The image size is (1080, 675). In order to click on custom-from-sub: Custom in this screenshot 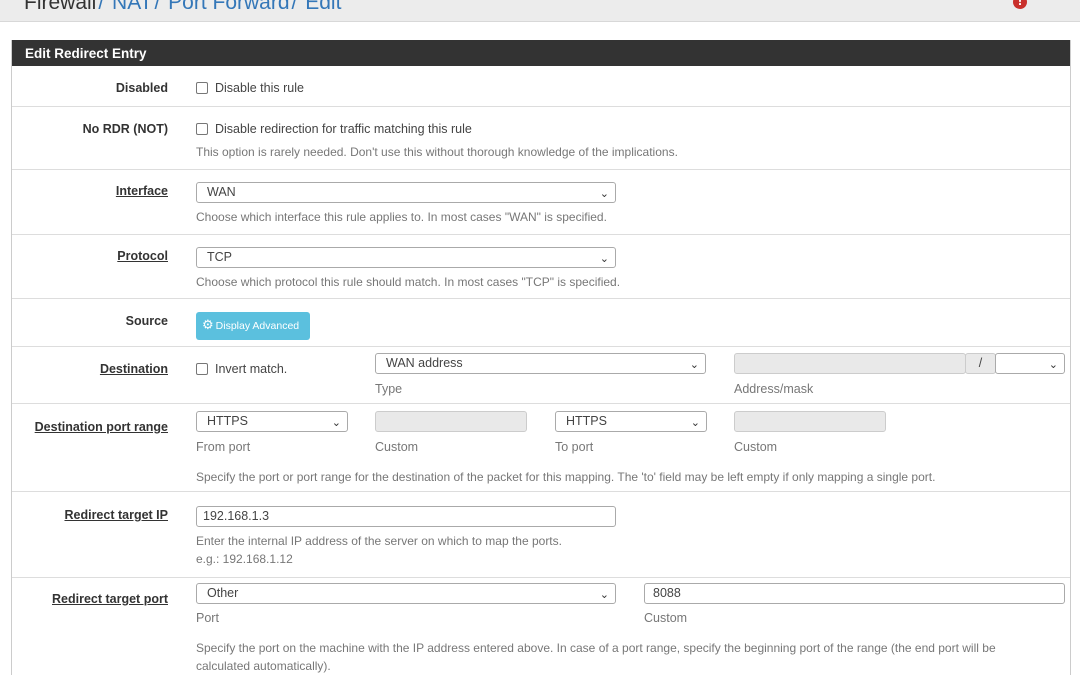, I will do `click(397, 447)`.